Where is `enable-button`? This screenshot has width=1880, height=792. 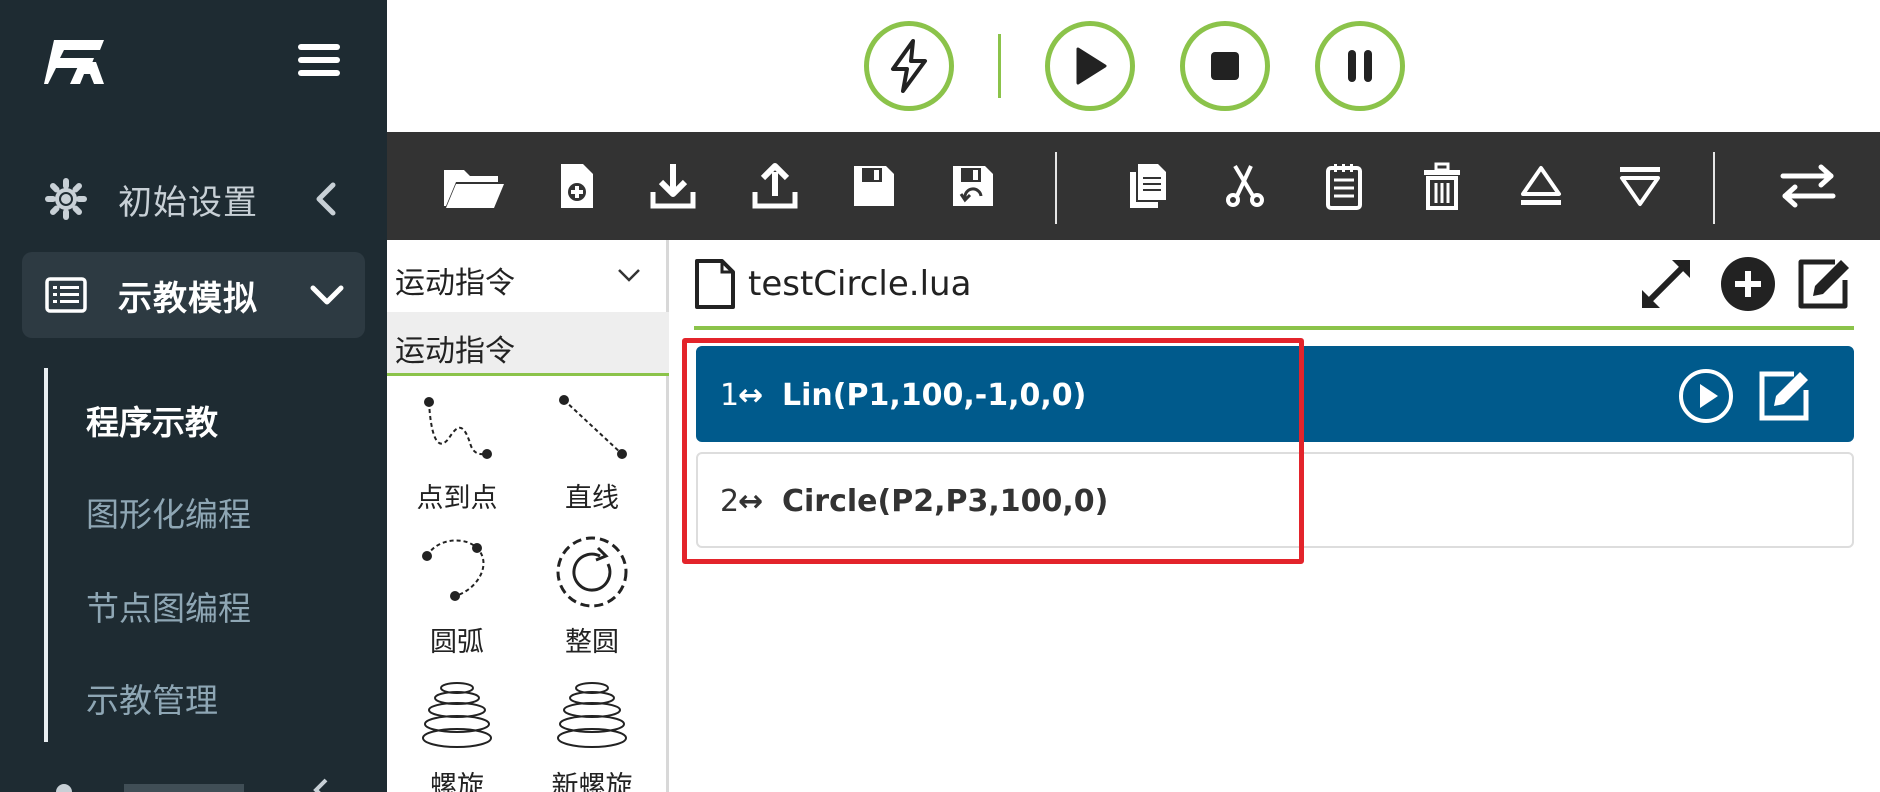
enable-button is located at coordinates (909, 66).